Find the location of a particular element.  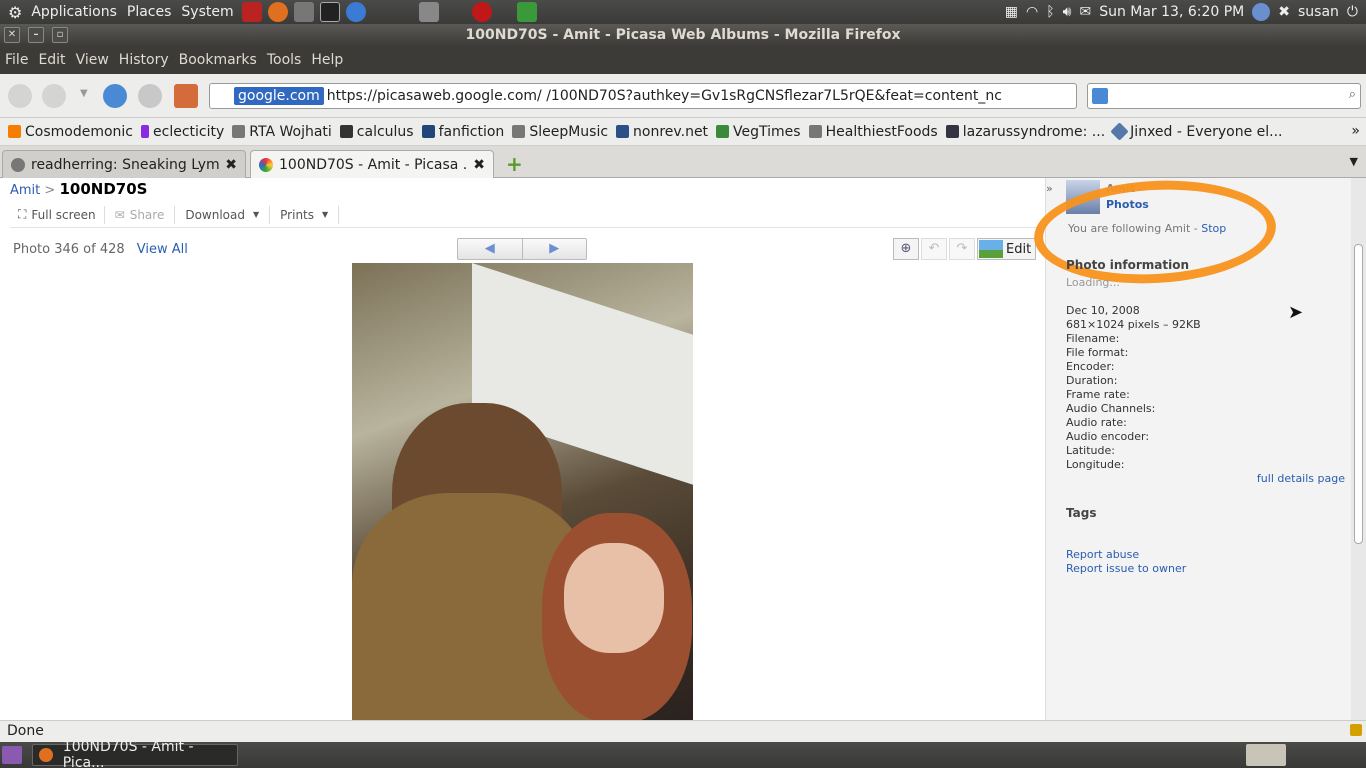

calculator-icon: ▦ is located at coordinates (1011, 12).